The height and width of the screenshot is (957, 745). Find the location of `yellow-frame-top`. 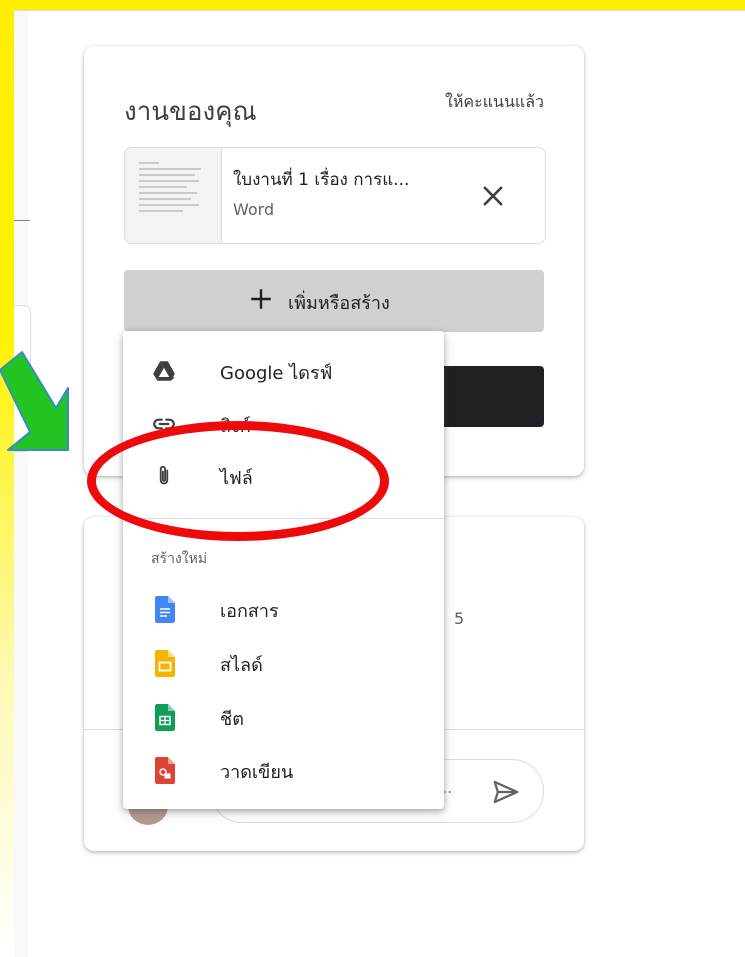

yellow-frame-top is located at coordinates (372, 5).